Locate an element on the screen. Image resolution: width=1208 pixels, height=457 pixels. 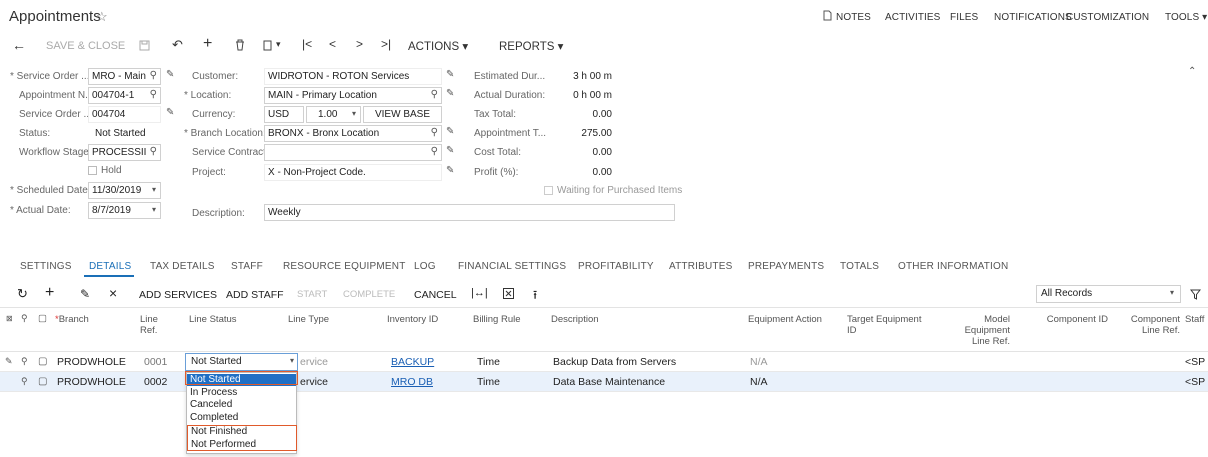
location-field: MAIN - Primary Location ⚲ is located at coordinates (353, 95).